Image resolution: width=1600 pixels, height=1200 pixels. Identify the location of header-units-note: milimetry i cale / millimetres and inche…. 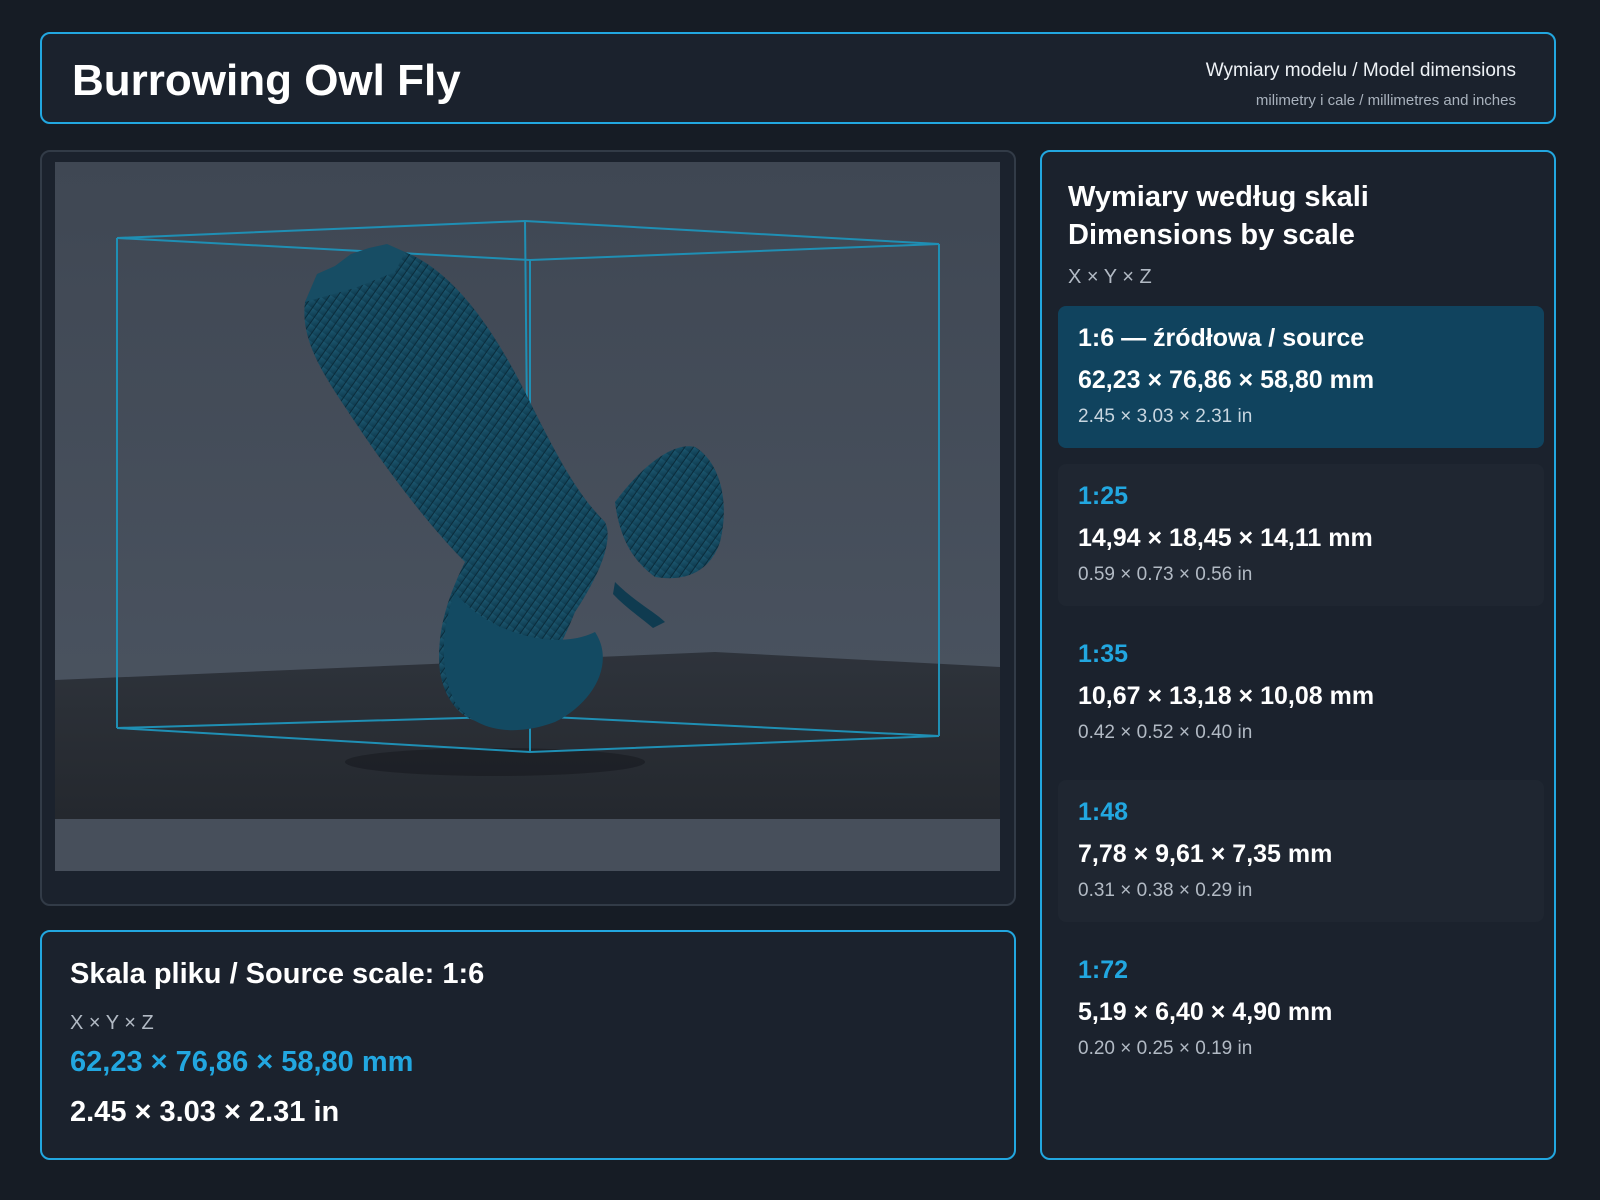
(1385, 100).